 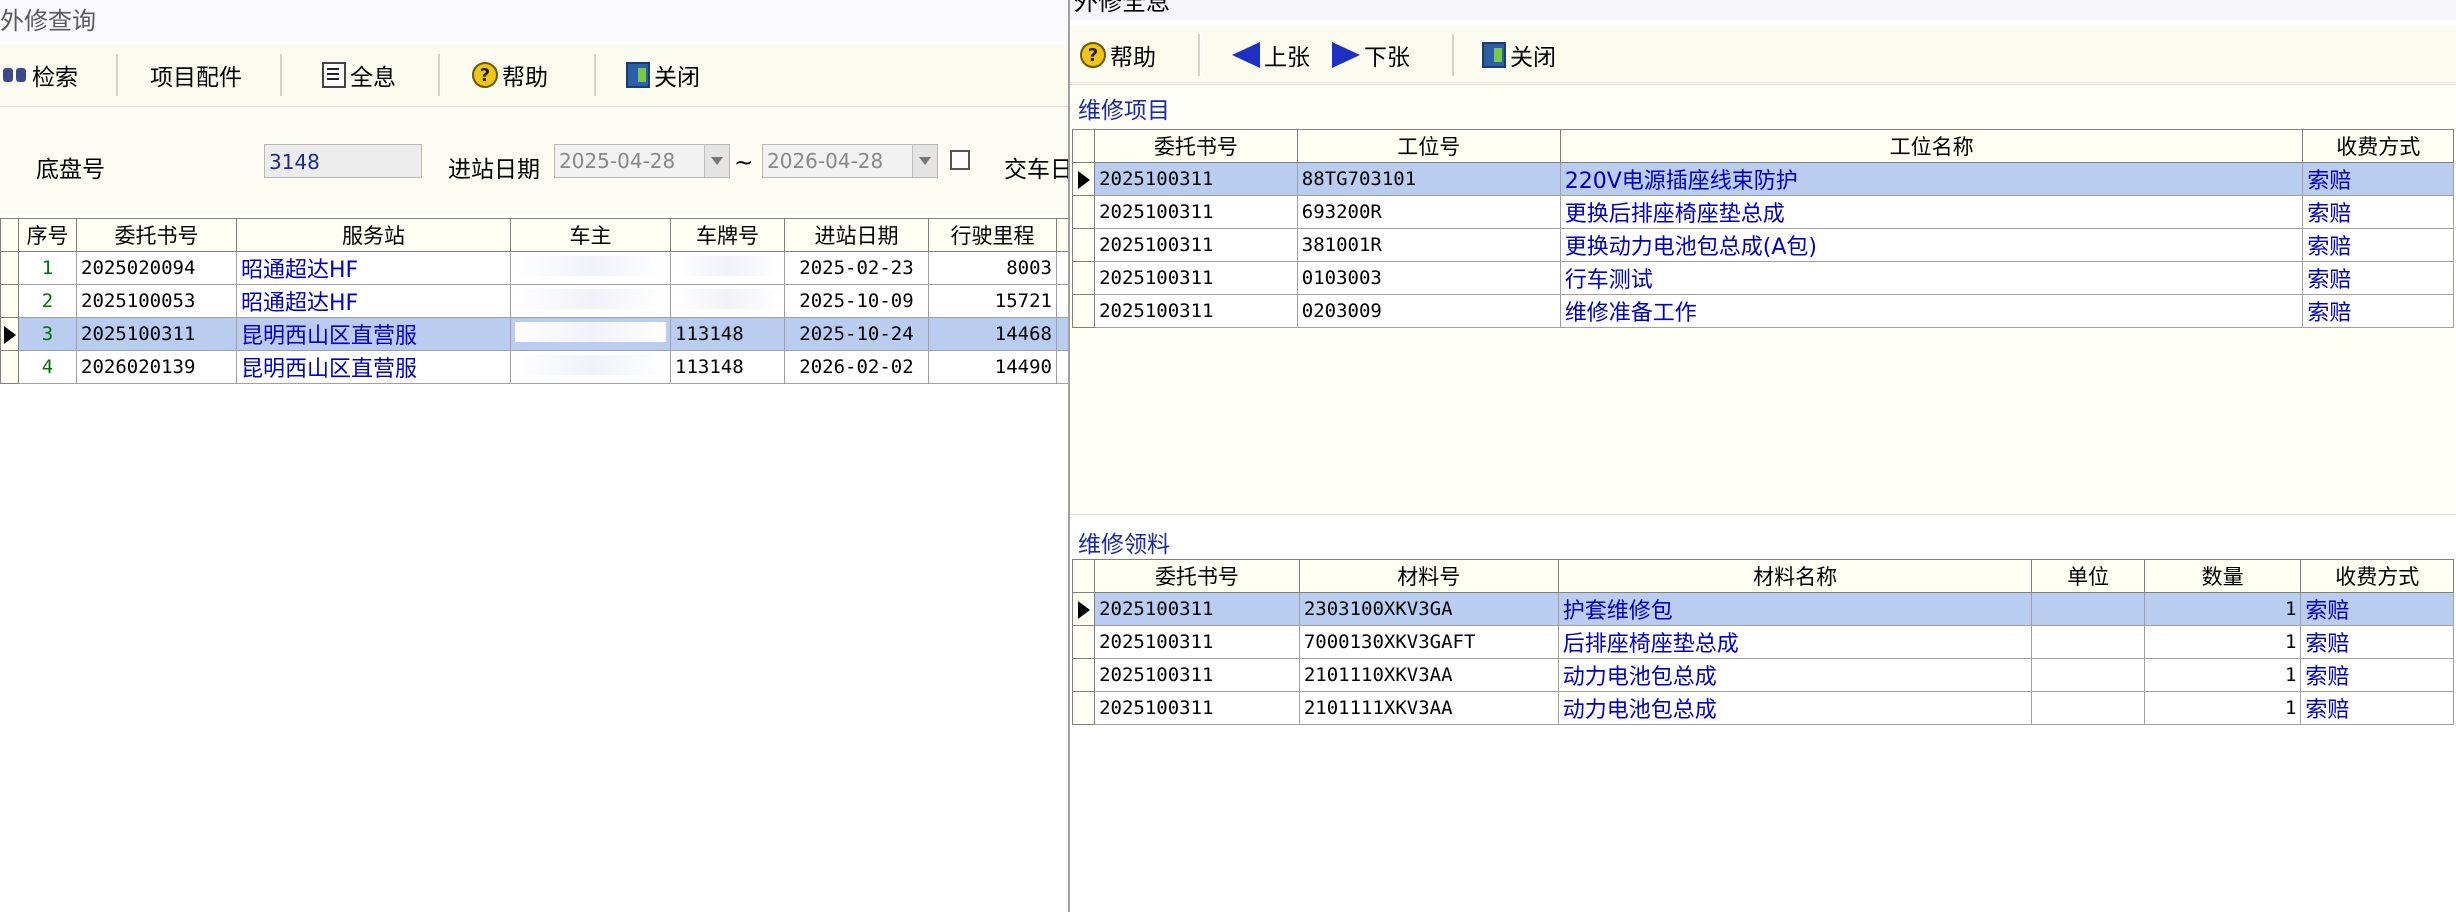 What do you see at coordinates (70, 170) in the screenshot?
I see `chassis-label: 底盘号` at bounding box center [70, 170].